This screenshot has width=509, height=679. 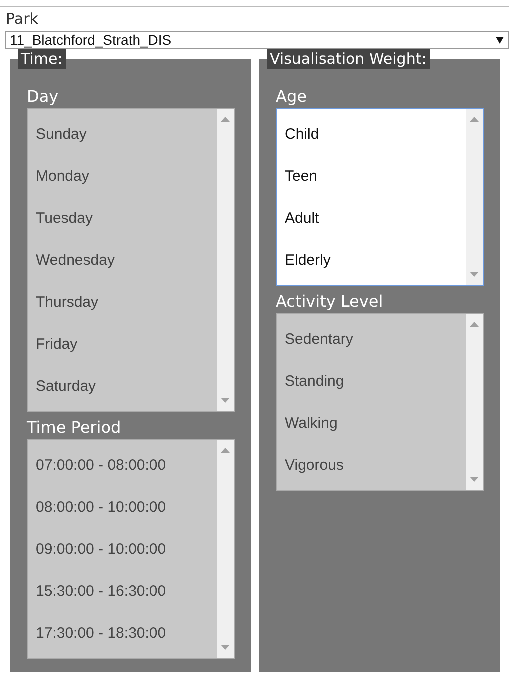 What do you see at coordinates (500, 40) in the screenshot?
I see `caret-icon` at bounding box center [500, 40].